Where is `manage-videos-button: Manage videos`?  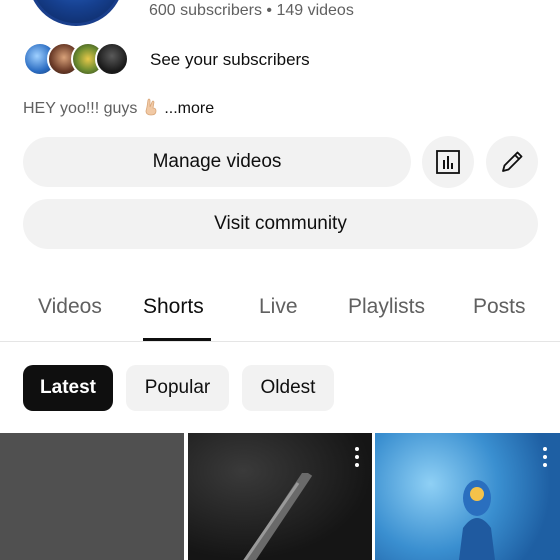
manage-videos-button: Manage videos is located at coordinates (217, 162).